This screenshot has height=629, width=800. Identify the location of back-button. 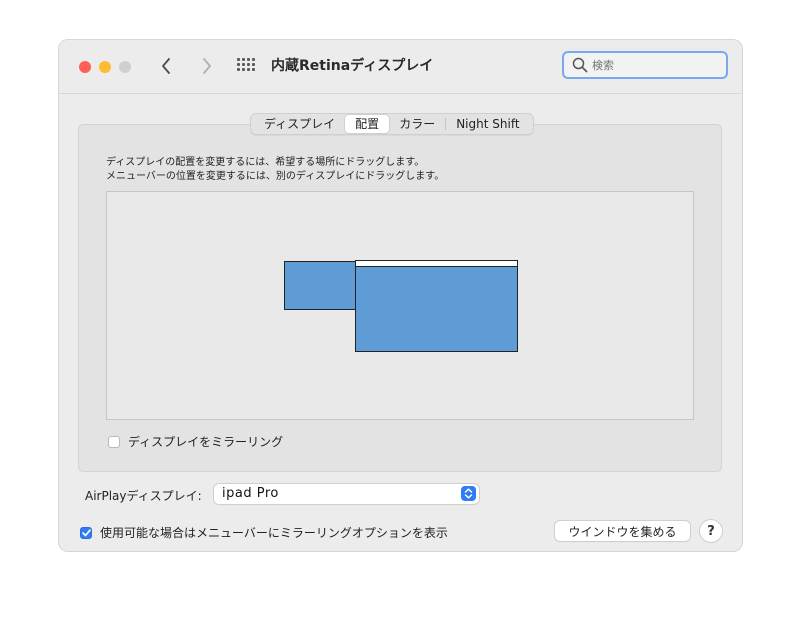
(167, 66).